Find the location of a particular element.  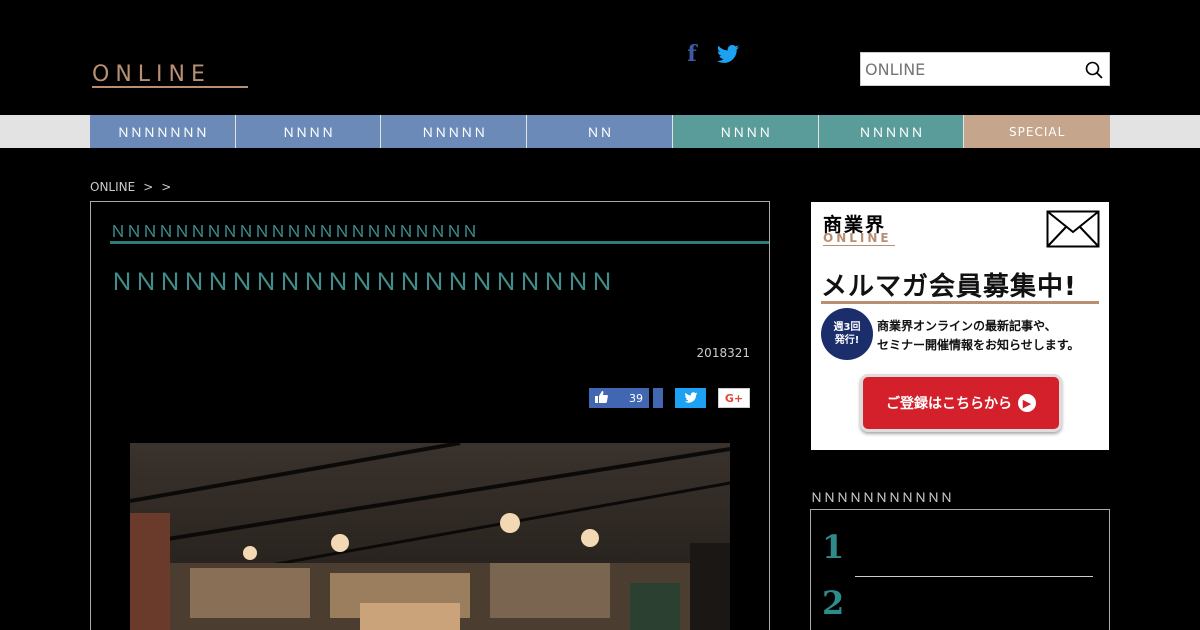

article-date: 2018321 is located at coordinates (723, 353).